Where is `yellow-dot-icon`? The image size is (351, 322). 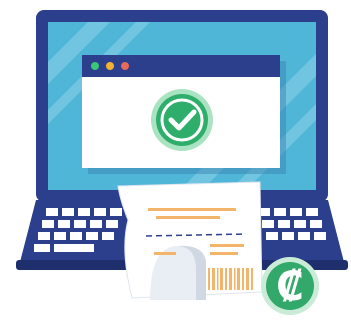
yellow-dot-icon is located at coordinates (110, 66).